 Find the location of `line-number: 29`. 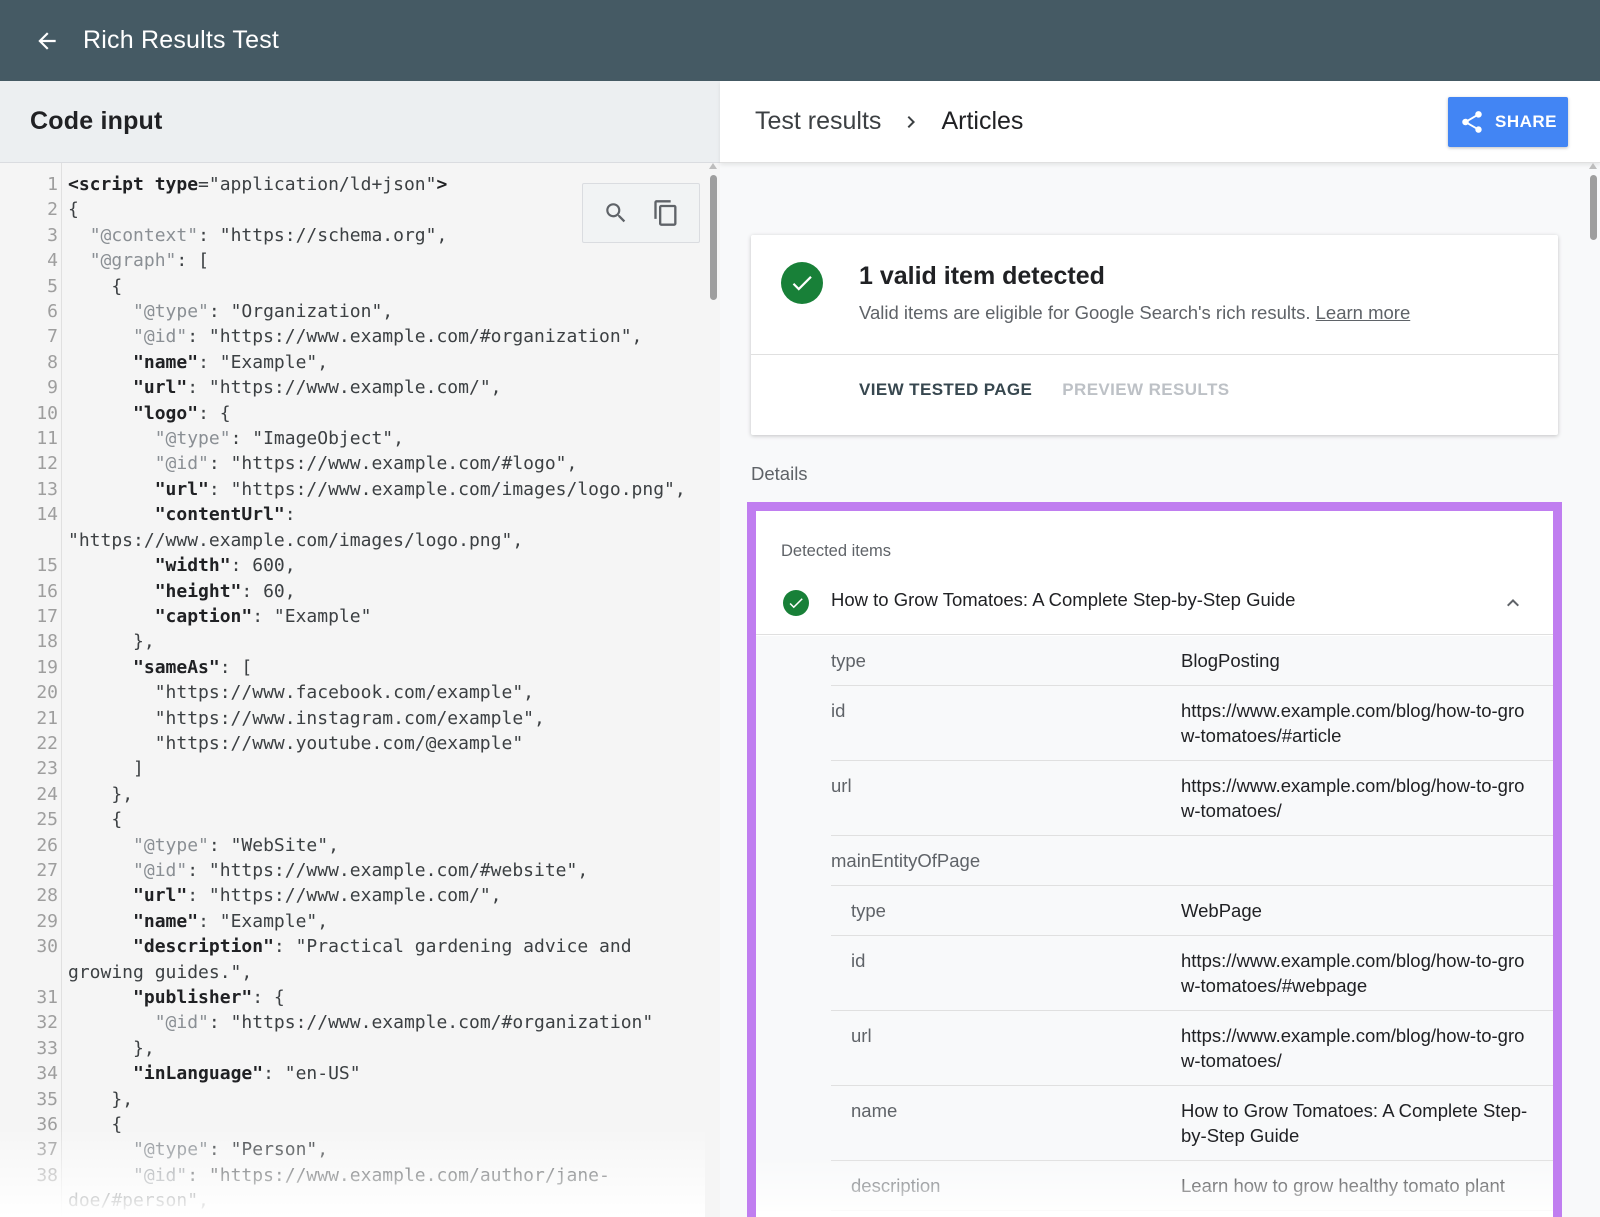

line-number: 29 is located at coordinates (47, 921).